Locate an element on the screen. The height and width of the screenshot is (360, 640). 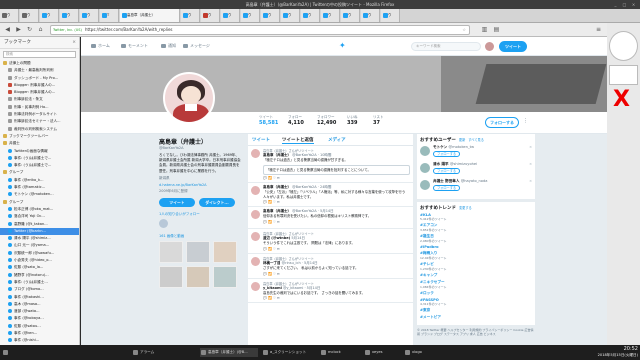
trend-item: #キャンプ is located at coordinates (476, 275).